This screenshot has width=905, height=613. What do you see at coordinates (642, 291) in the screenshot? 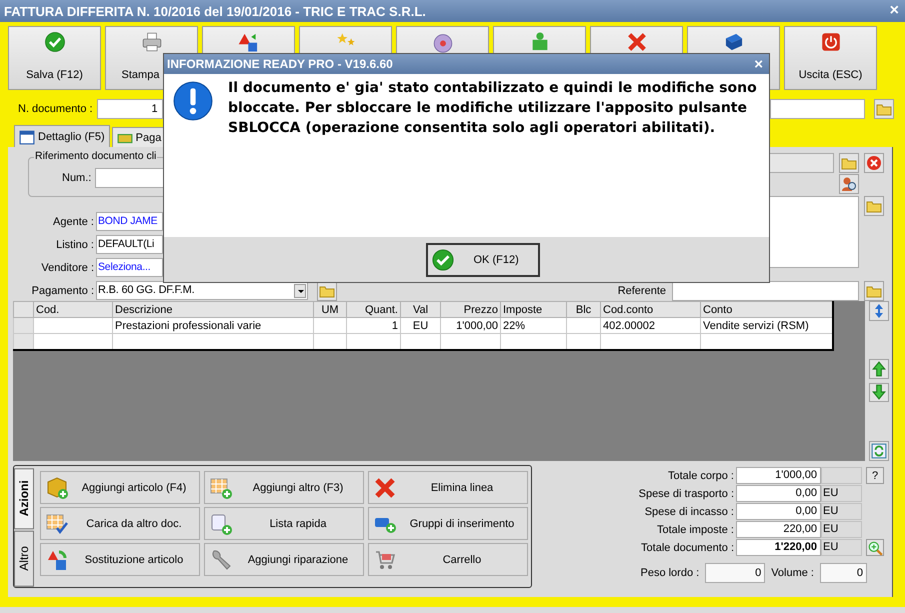
I see `field-label: Referente` at bounding box center [642, 291].